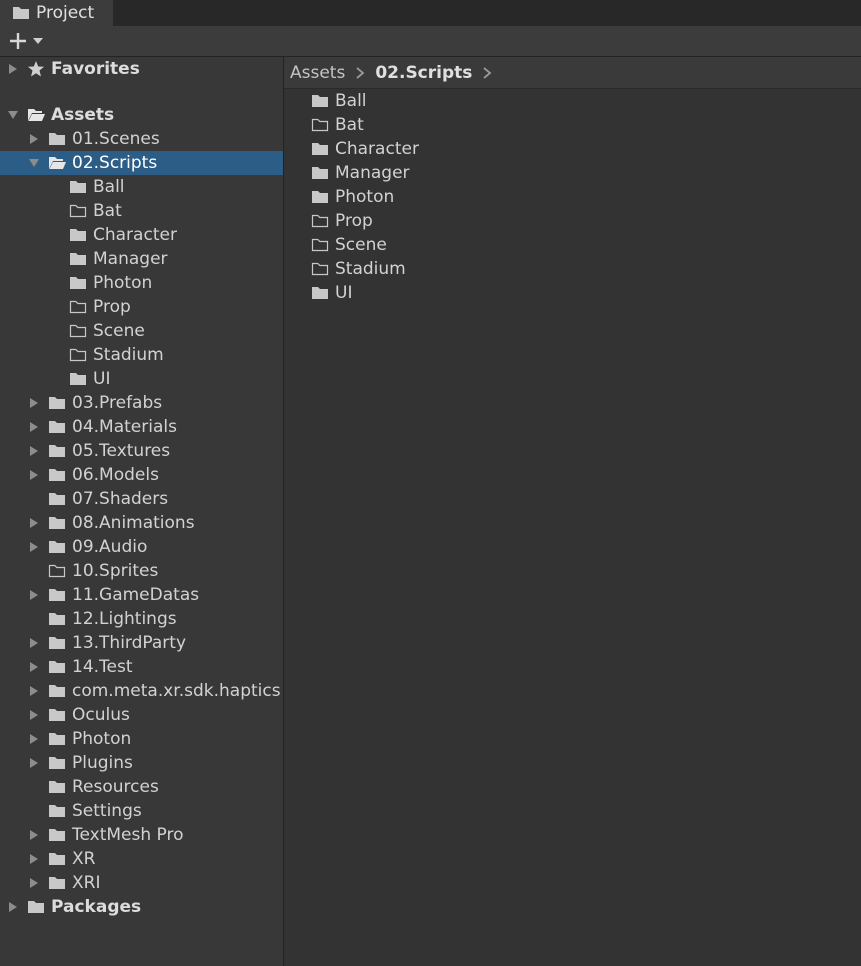  I want to click on tree-item-plugins: Plugins, so click(141, 763).